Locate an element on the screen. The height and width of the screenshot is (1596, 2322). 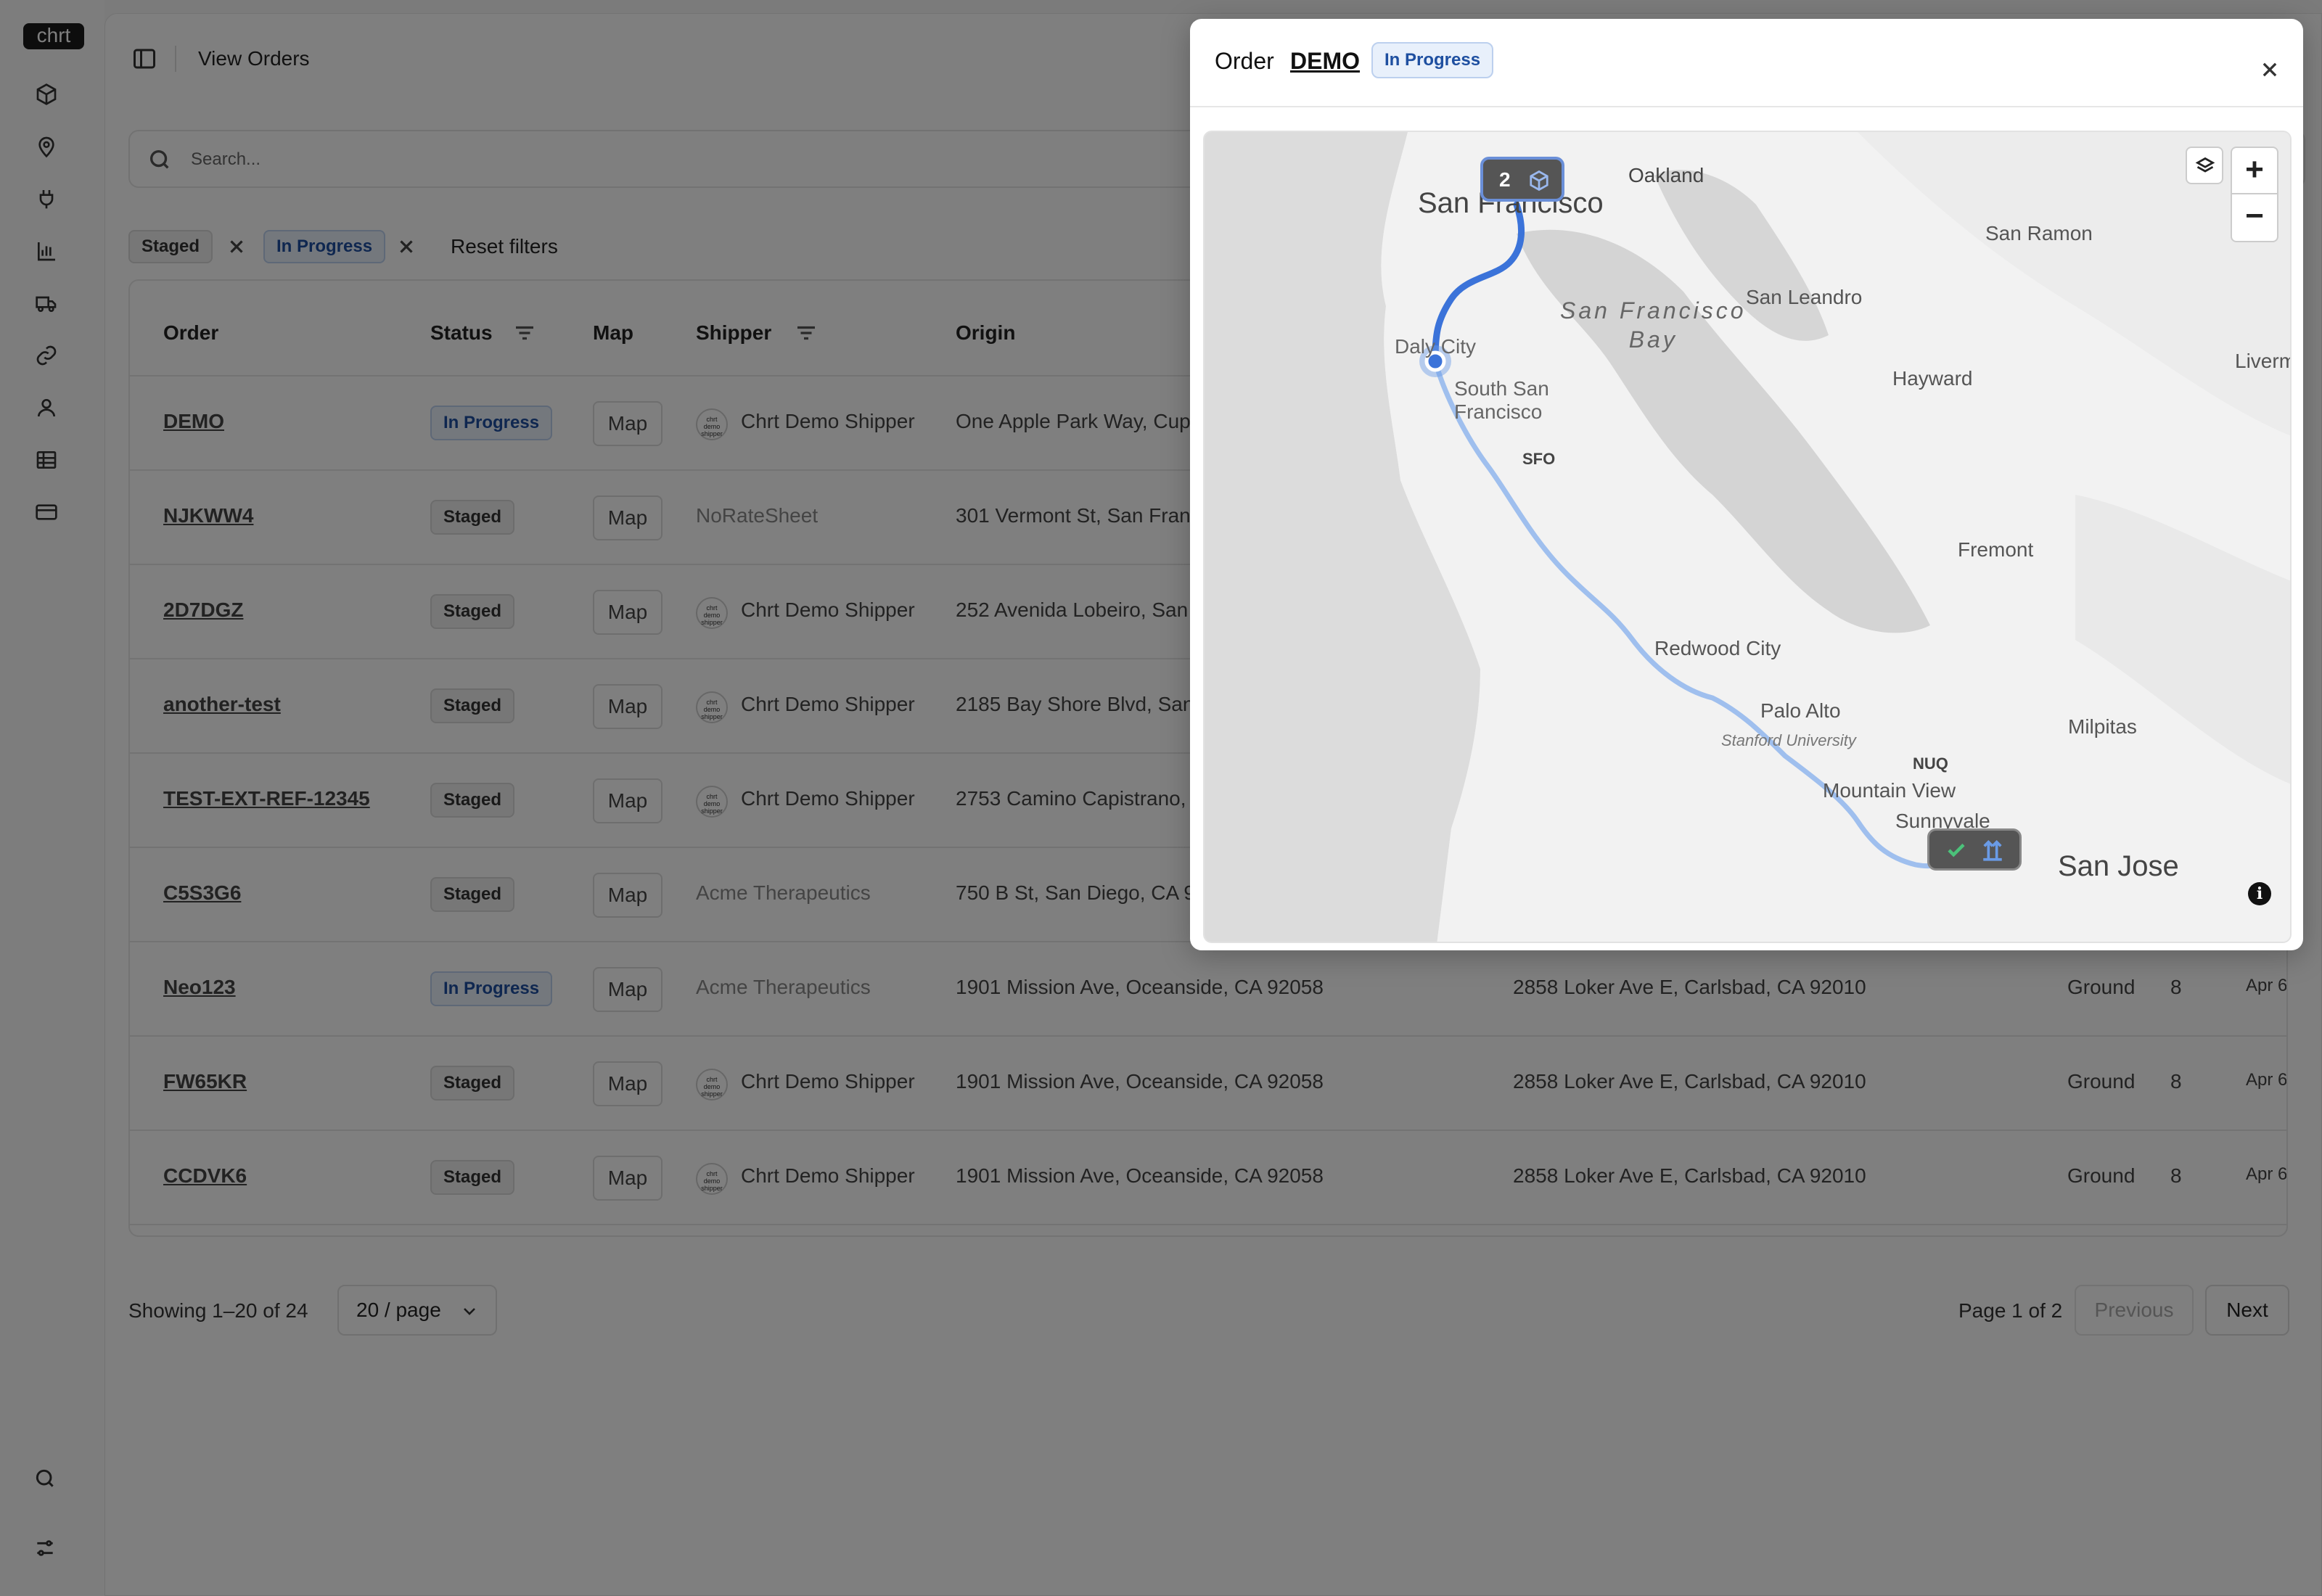
map-label-redwood-city: Redwood City is located at coordinates (1717, 648).